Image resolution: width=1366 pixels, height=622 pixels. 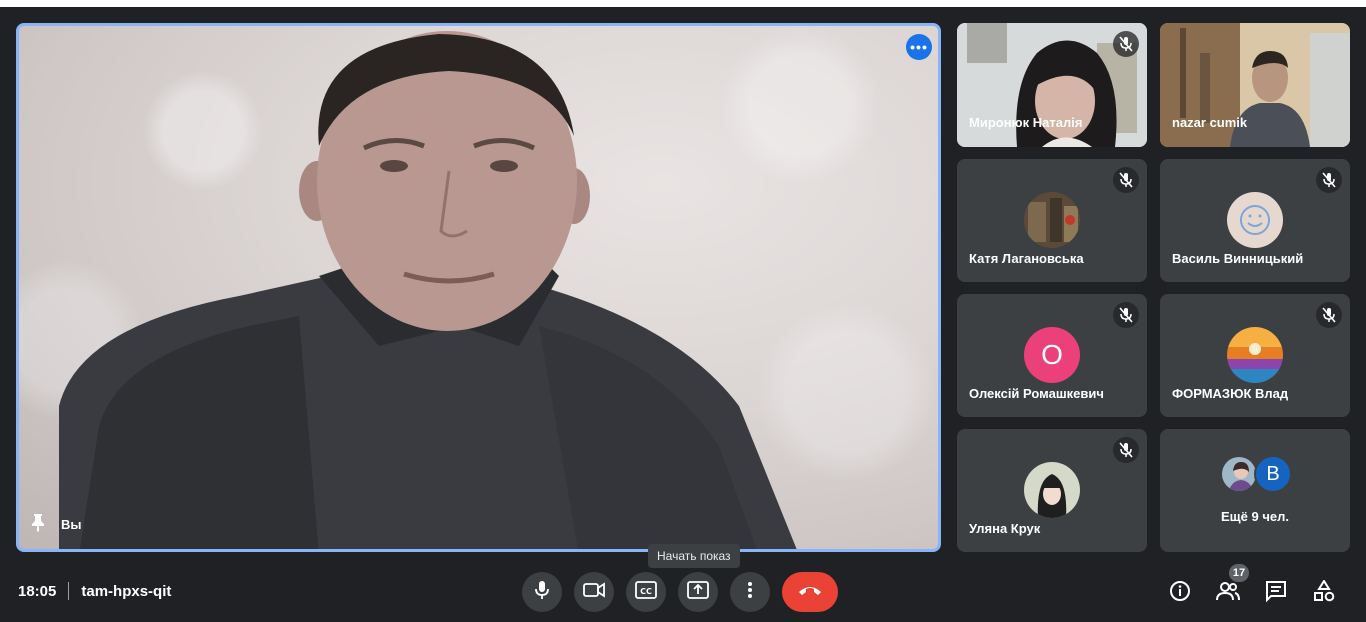 I want to click on captions-icon: CC, so click(x=646, y=592).